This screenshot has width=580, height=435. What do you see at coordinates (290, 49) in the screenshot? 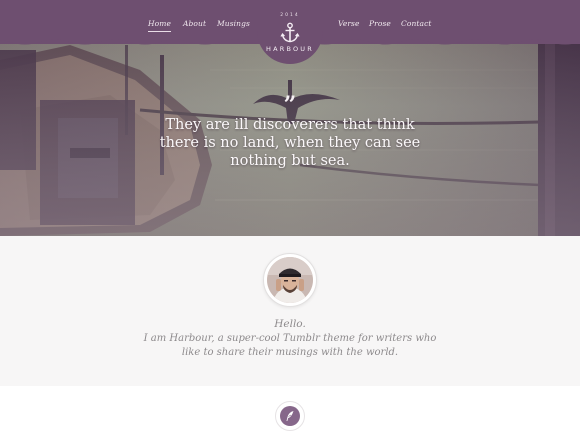
I see `brand-name: HARBOUR` at bounding box center [290, 49].